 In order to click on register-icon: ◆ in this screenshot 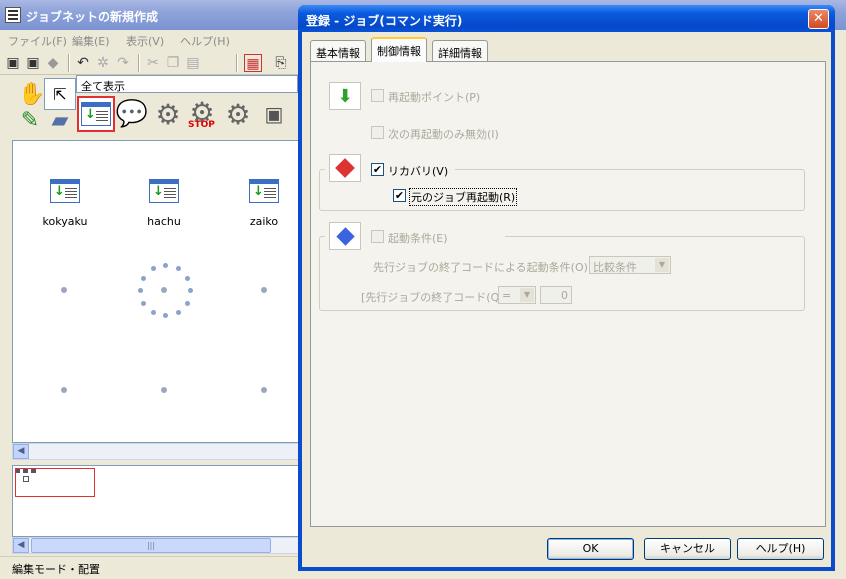, I will do `click(53, 63)`.